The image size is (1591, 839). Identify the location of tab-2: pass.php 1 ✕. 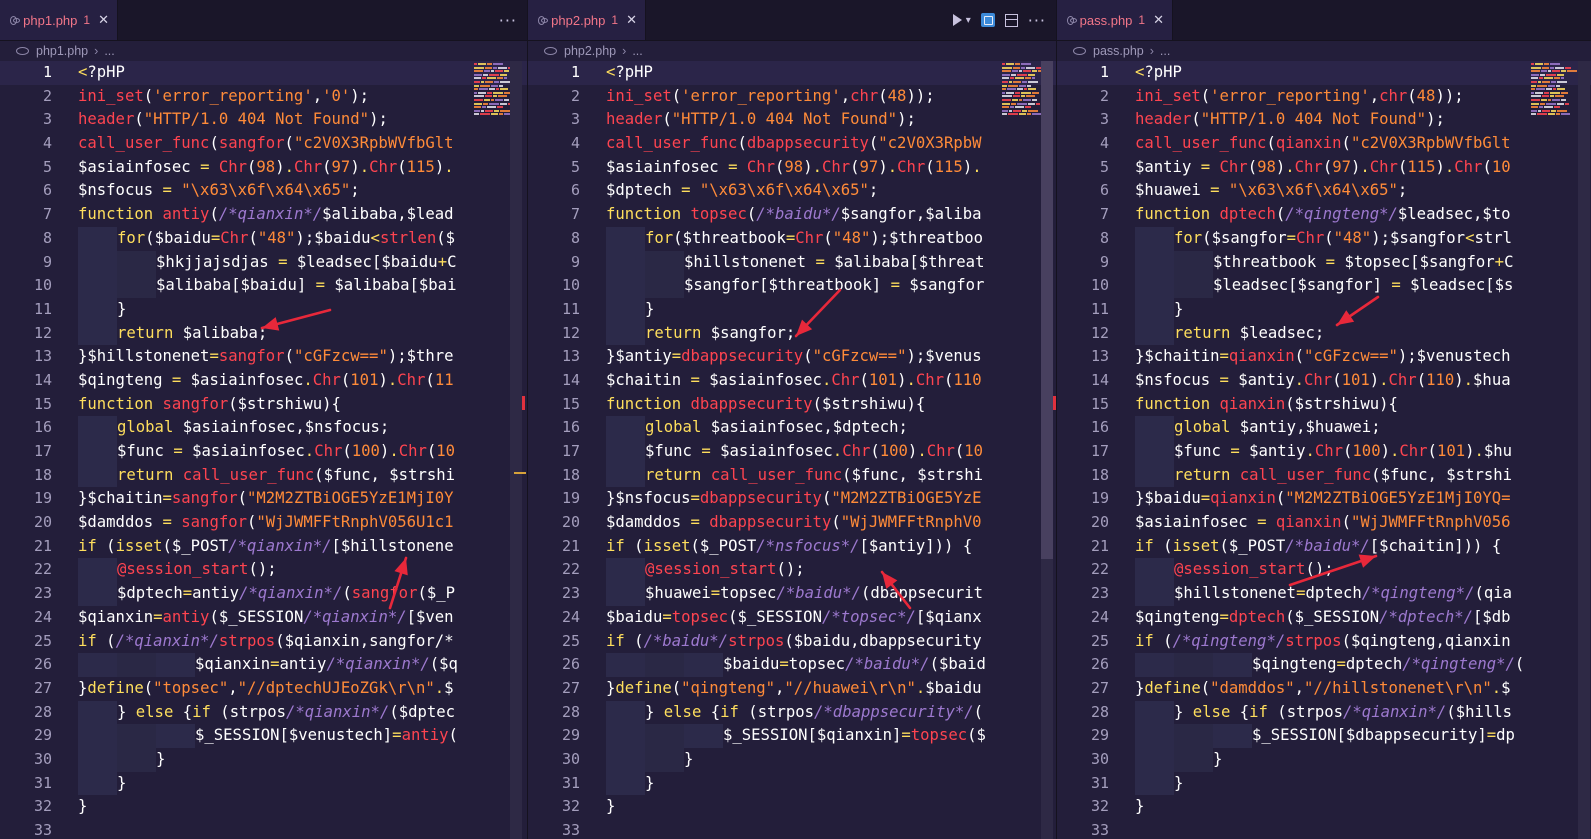
(1115, 20).